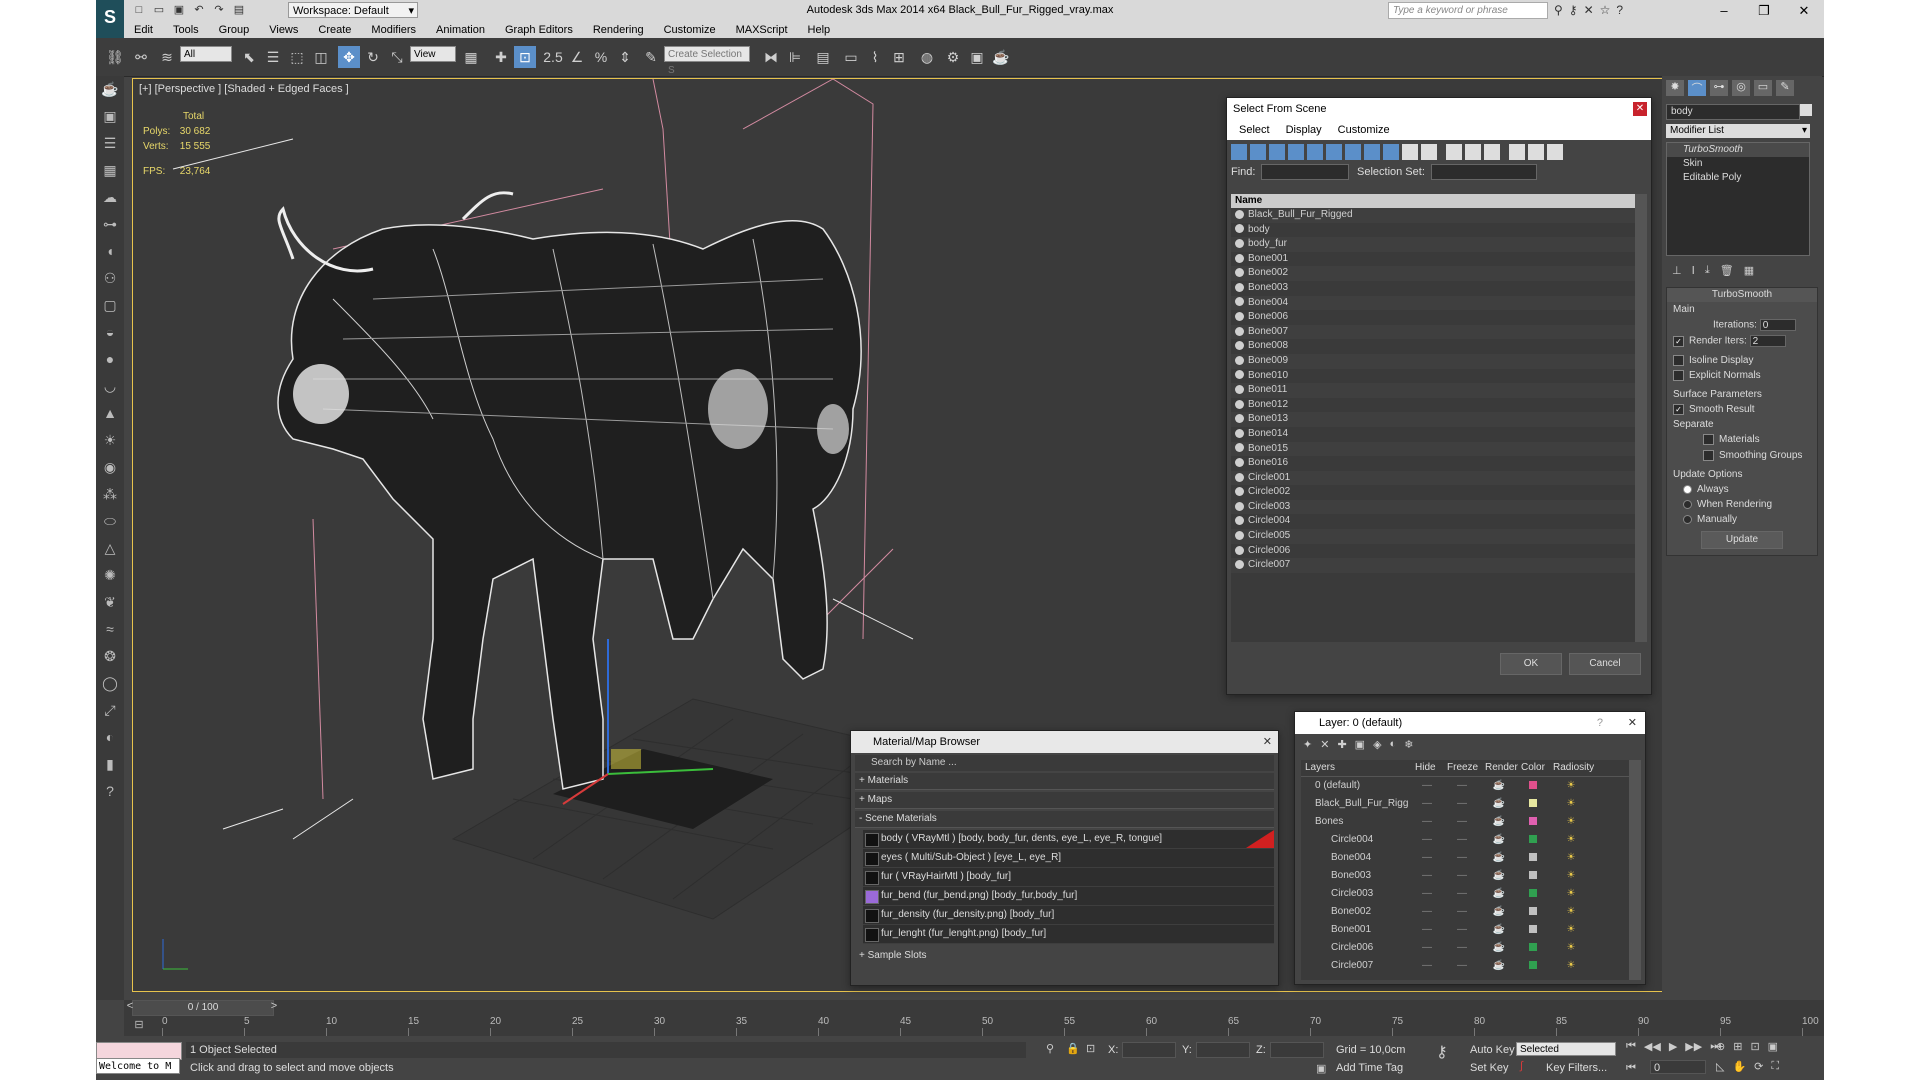 This screenshot has height=1080, width=1920. What do you see at coordinates (1254, 130) in the screenshot?
I see `sfs-menu-select: Select` at bounding box center [1254, 130].